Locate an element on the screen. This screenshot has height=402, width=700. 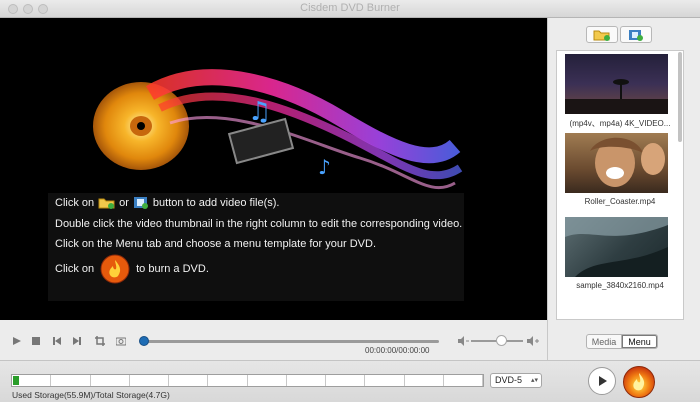
preview-play-button is located at coordinates (602, 381).